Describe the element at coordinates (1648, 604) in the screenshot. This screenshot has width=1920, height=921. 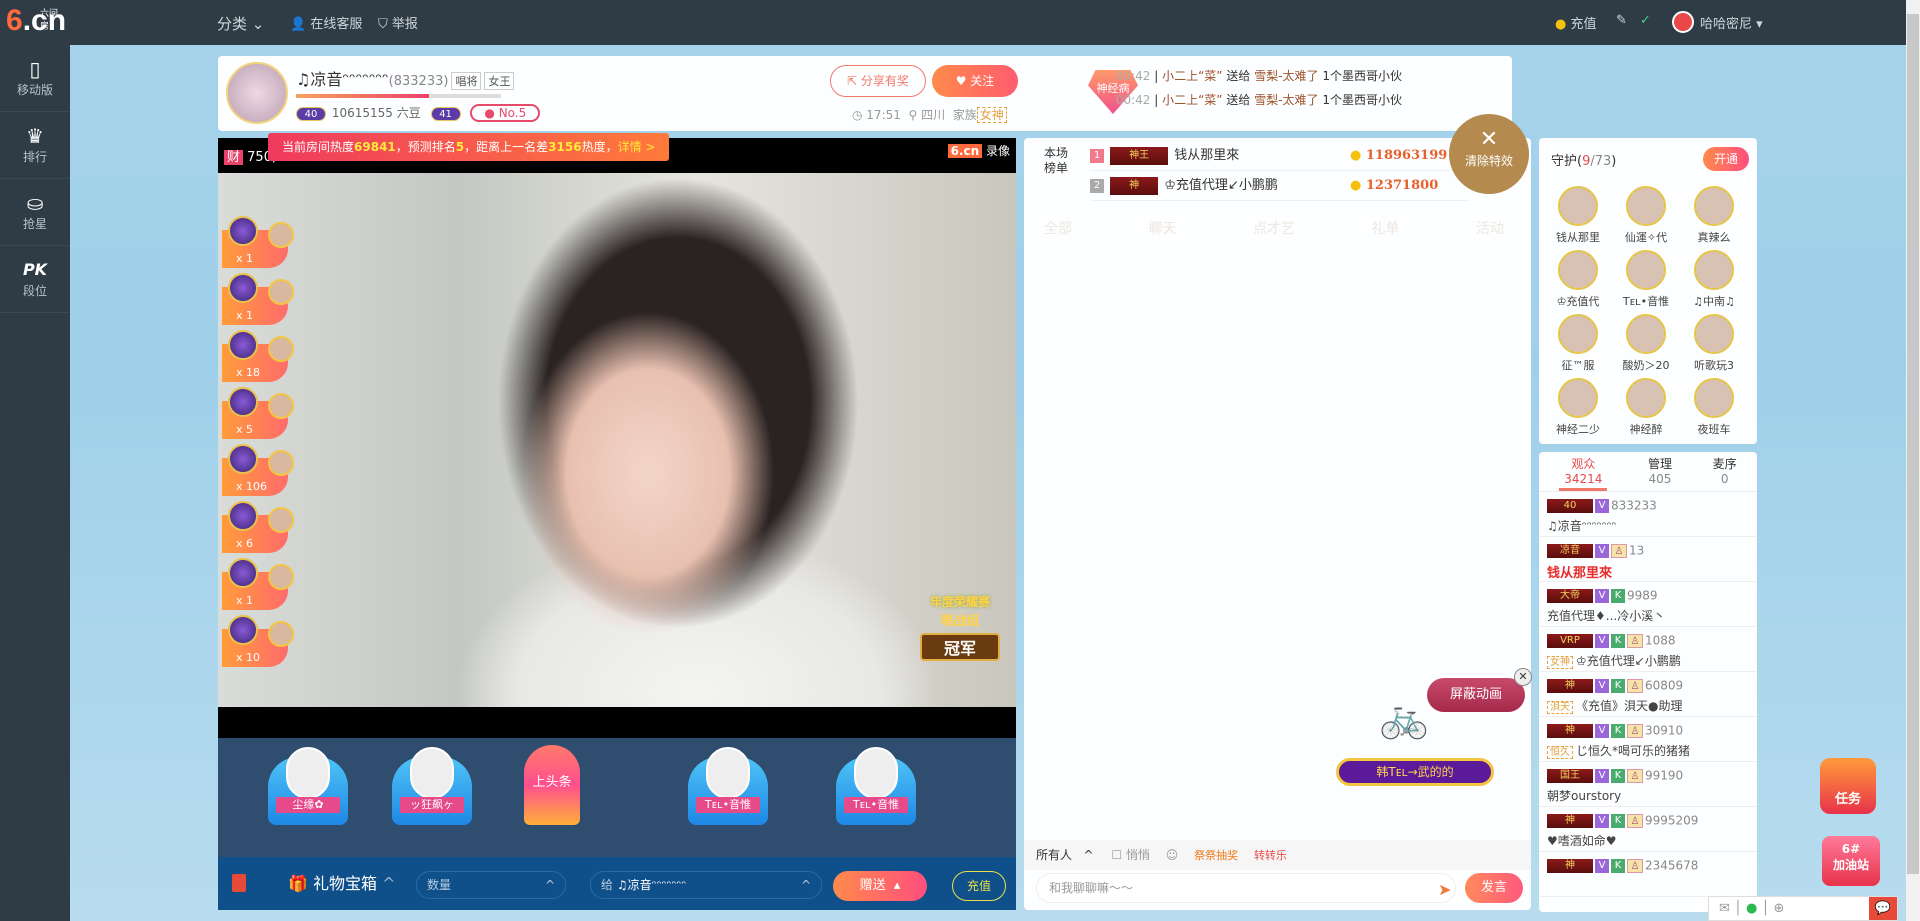
I see `audience-row: 大帝 V K 9989 充值代理♦...冷小溪丶` at that location.